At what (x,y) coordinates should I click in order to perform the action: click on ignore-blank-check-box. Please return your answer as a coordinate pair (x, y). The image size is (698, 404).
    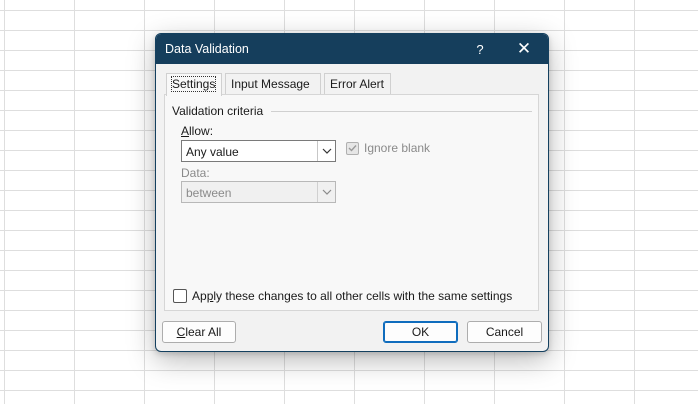
    Looking at the image, I should click on (352, 148).